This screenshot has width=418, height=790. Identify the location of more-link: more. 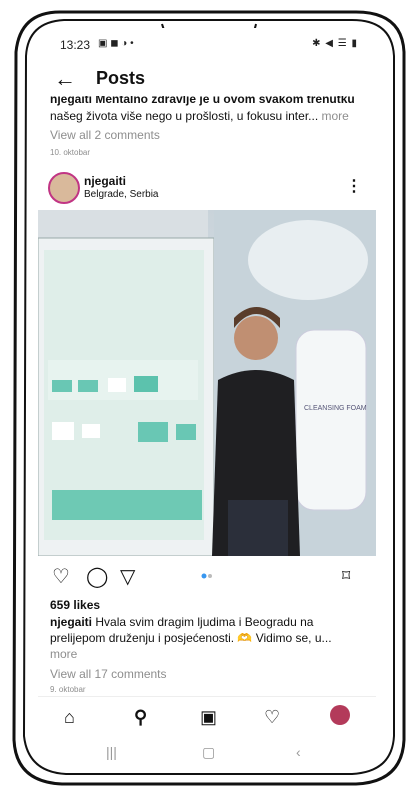
(63, 654).